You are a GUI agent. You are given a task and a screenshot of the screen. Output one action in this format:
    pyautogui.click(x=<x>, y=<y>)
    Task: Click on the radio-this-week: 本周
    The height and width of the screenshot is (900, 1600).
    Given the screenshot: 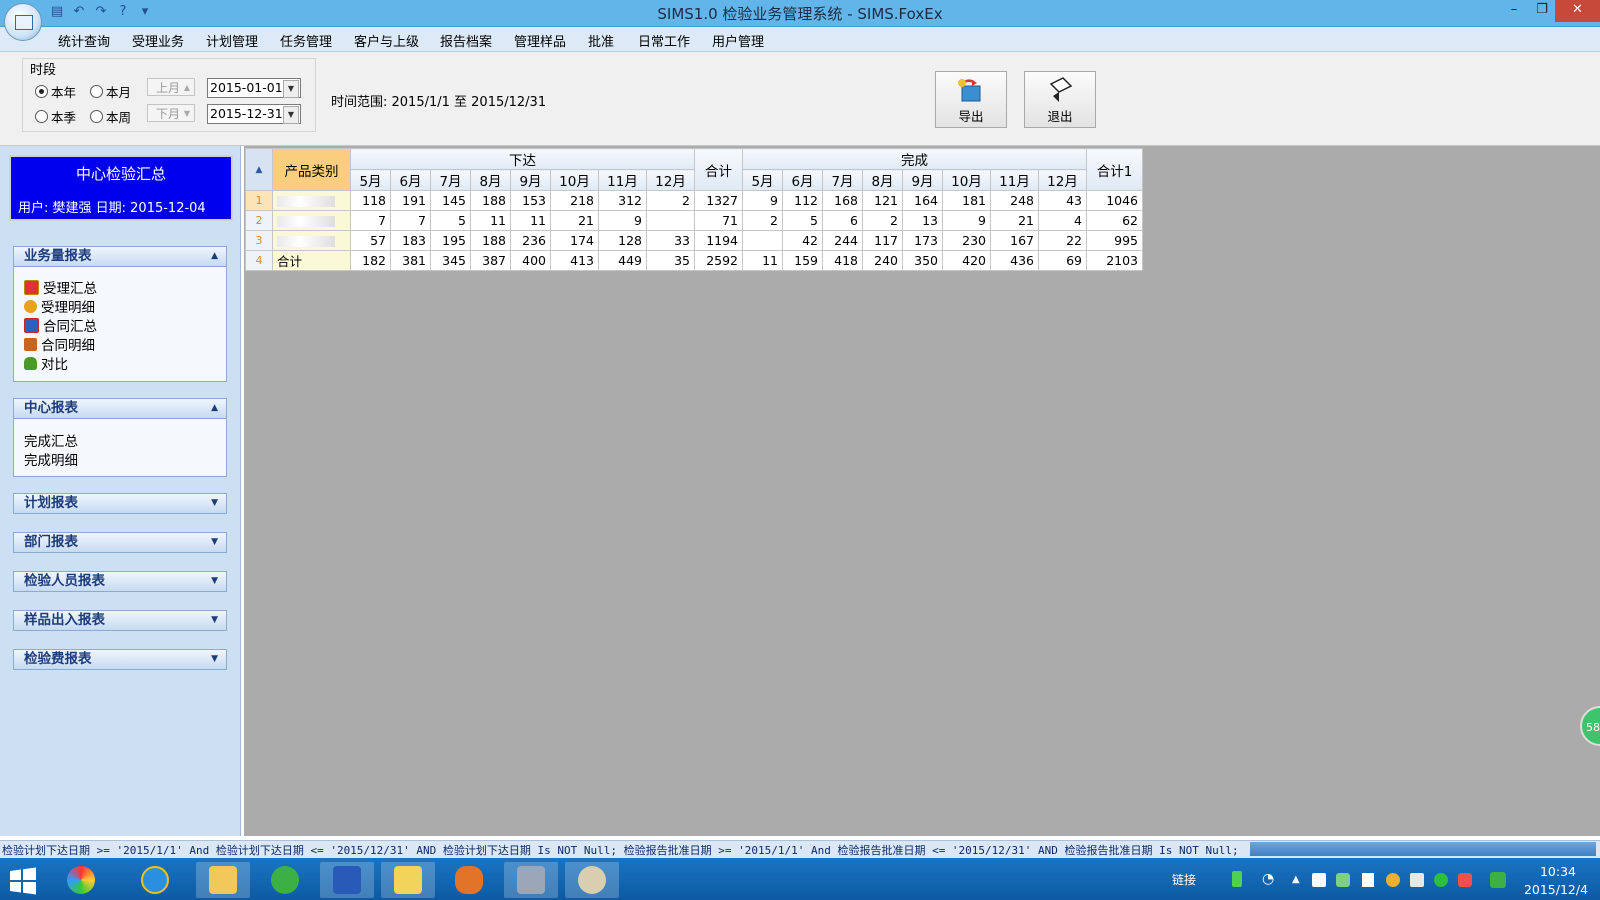 What is the action you would take?
    pyautogui.click(x=110, y=116)
    